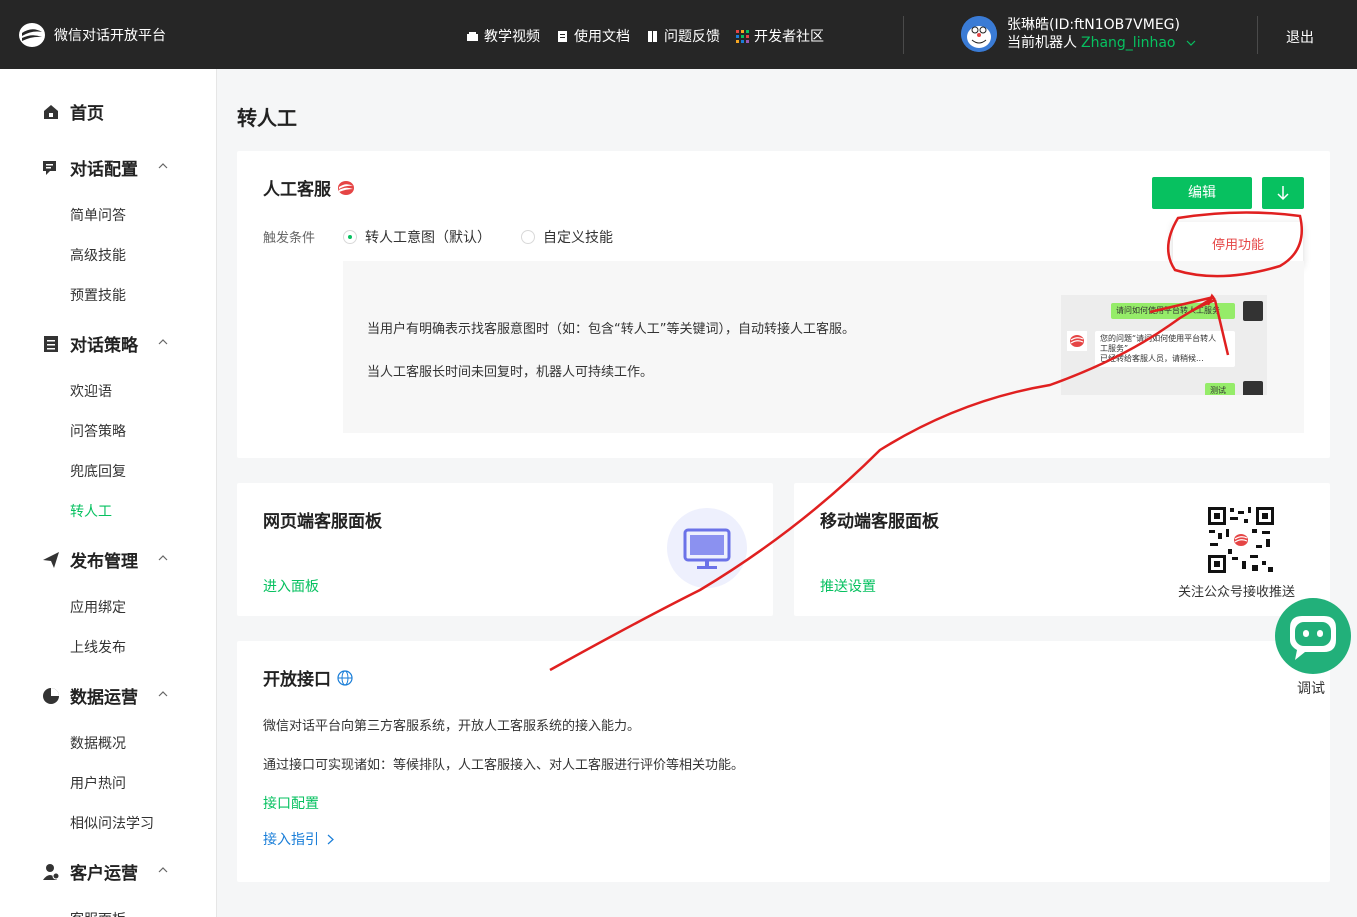 This screenshot has height=917, width=1357. What do you see at coordinates (104, 562) in the screenshot?
I see `sidebar-group-label: 发布管理` at bounding box center [104, 562].